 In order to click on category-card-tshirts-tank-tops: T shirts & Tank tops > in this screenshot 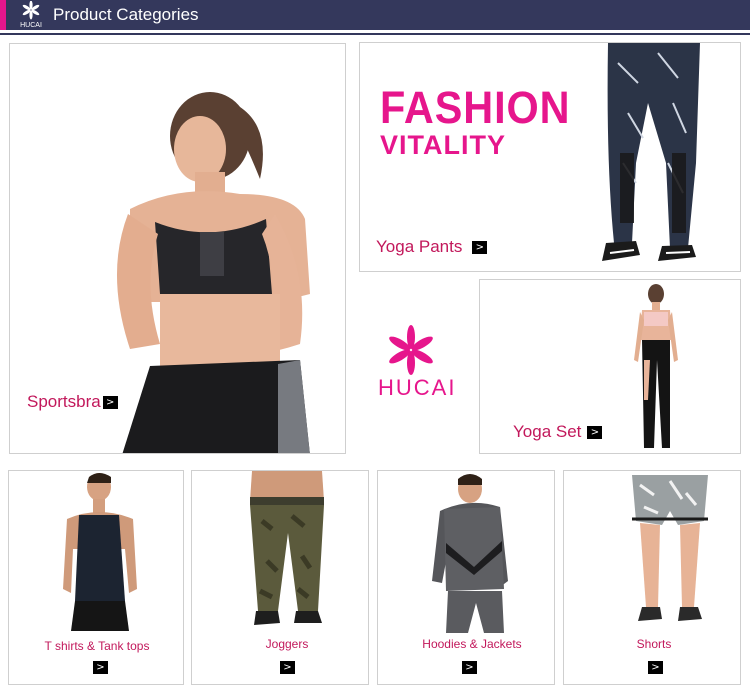, I will do `click(96, 577)`.